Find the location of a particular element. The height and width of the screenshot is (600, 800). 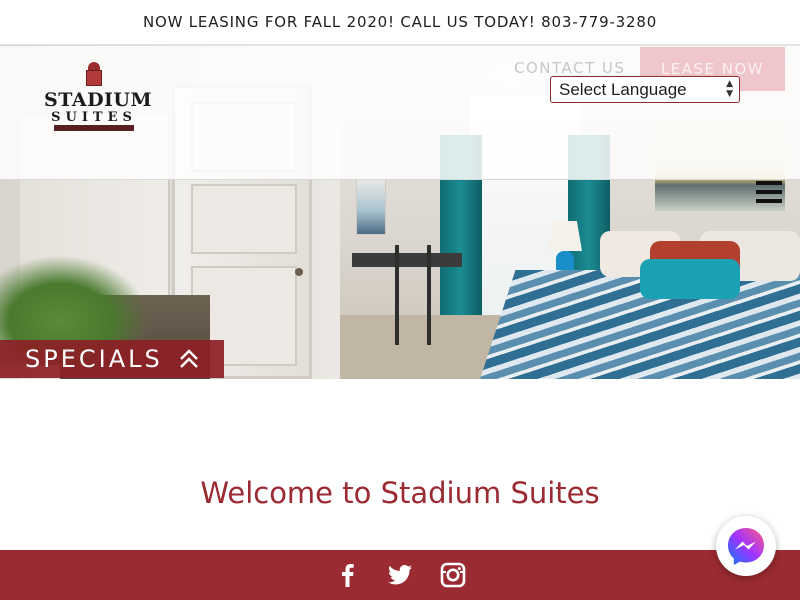

specials-label: SPECIALS is located at coordinates (94, 359).